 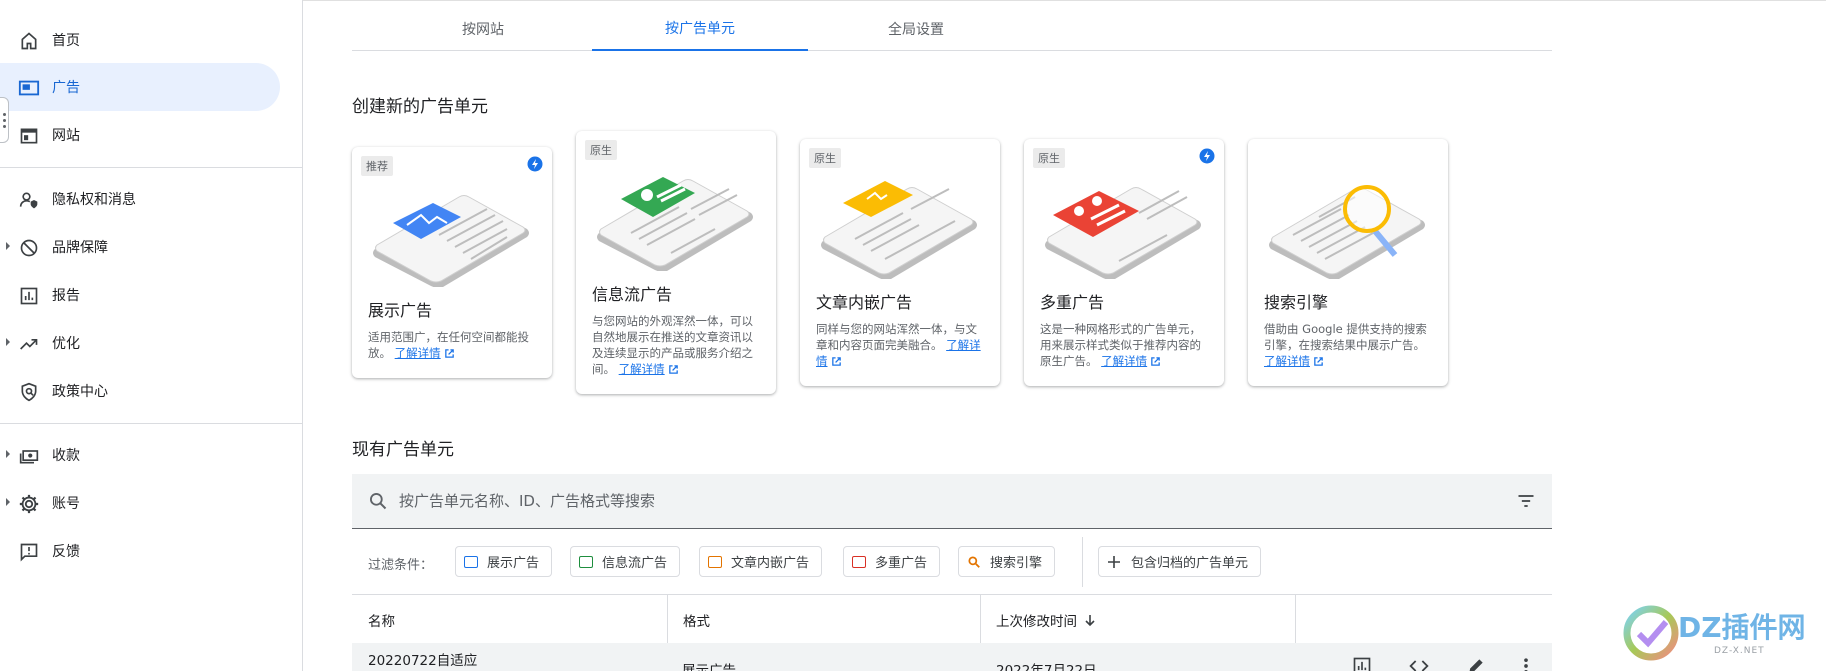 I want to click on home-icon, so click(x=29, y=41).